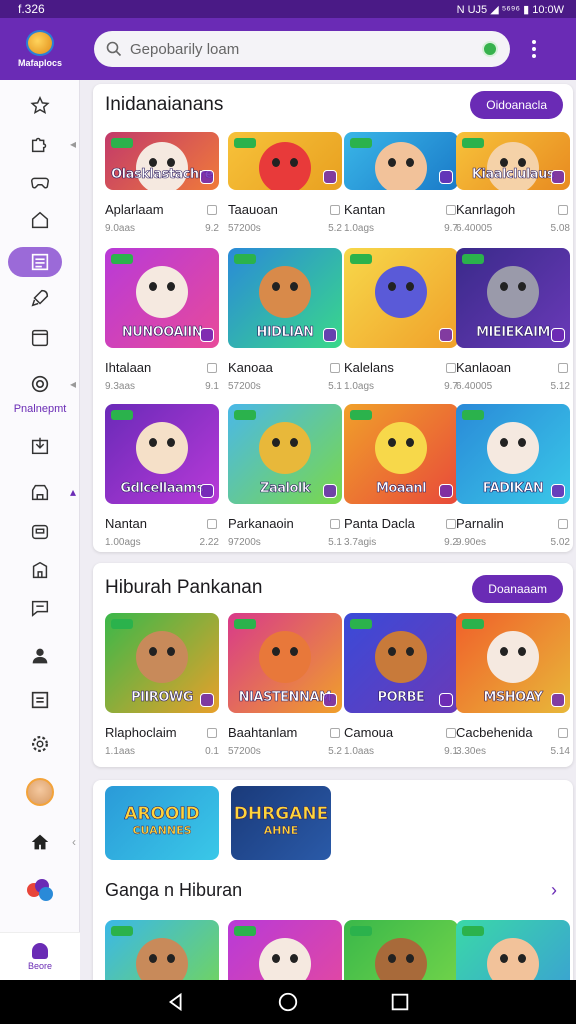  Describe the element at coordinates (162, 823) in the screenshot. I see `promo-banner: AROOID CUANNES` at that location.